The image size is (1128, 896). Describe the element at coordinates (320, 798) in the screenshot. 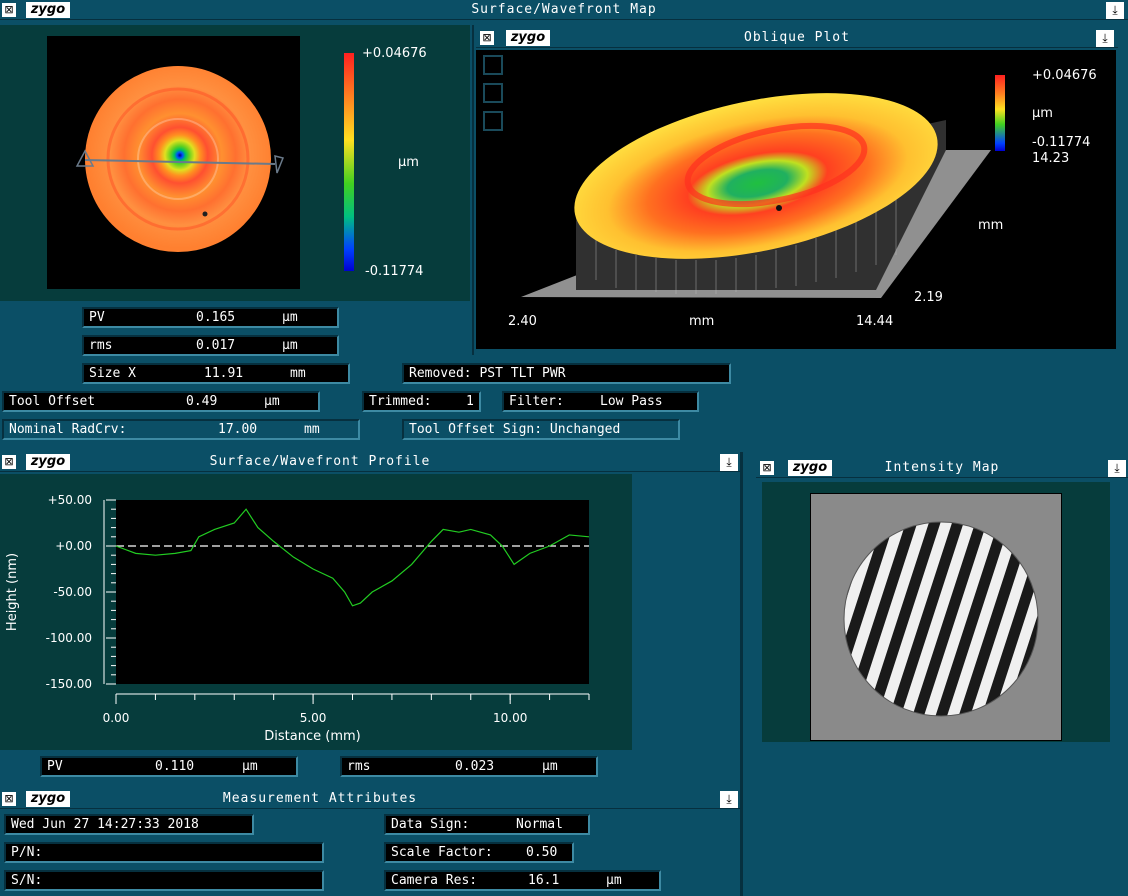

I see `window-title: Measurement Attributes` at that location.